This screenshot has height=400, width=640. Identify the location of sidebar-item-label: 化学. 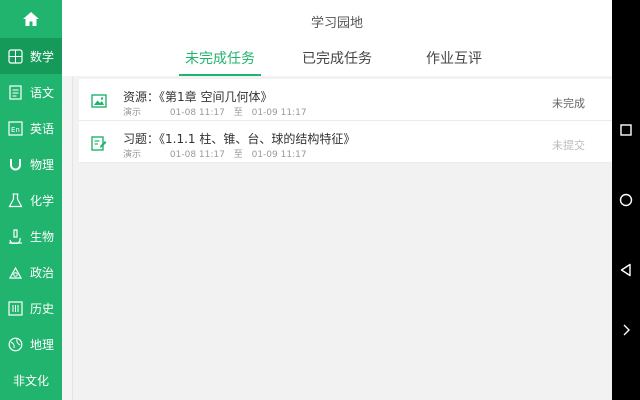
(42, 200).